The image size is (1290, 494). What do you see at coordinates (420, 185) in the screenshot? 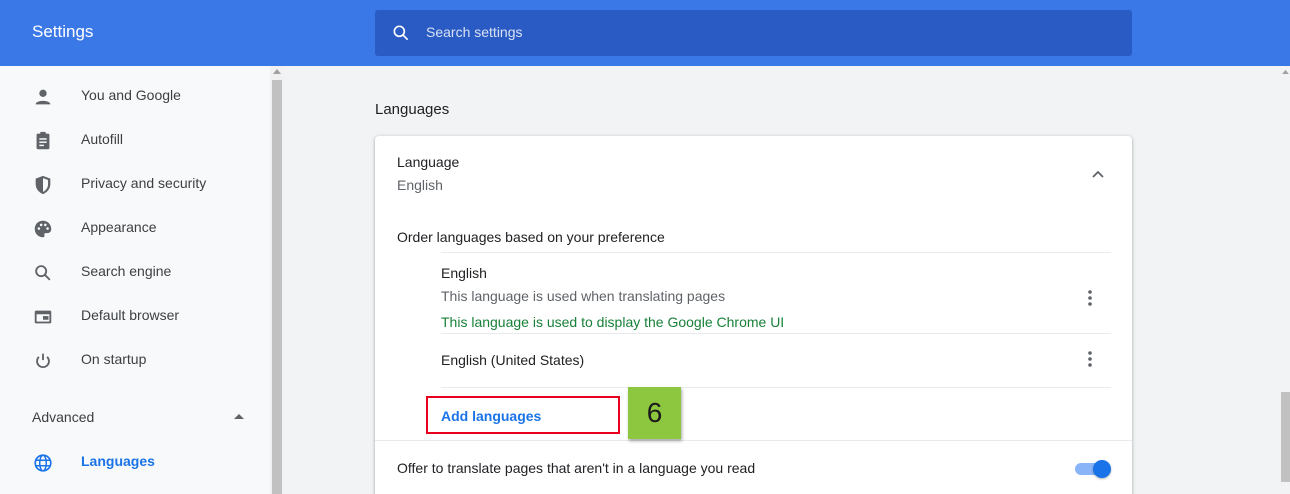
I see `current-language: English` at bounding box center [420, 185].